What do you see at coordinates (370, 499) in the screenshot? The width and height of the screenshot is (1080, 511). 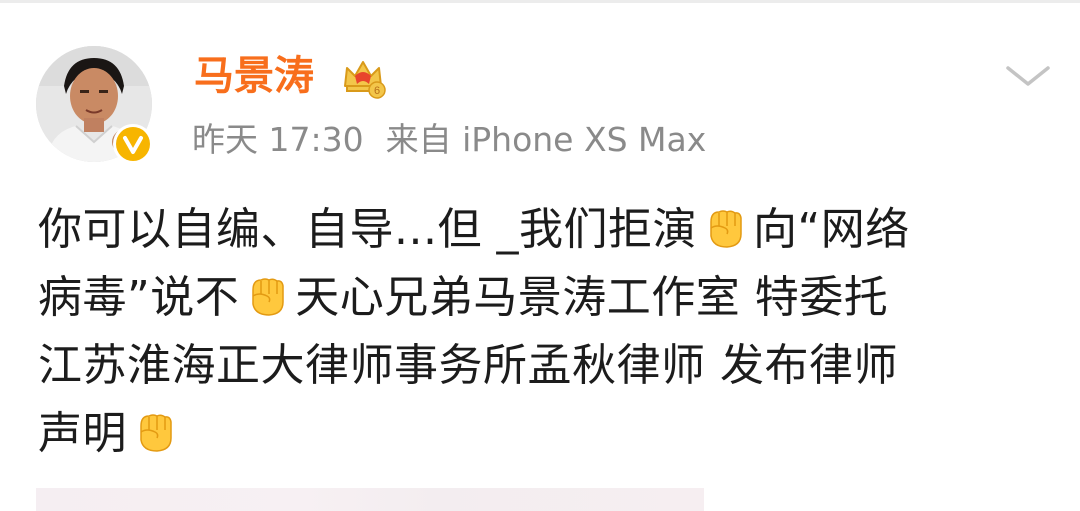 I see `image-preview` at bounding box center [370, 499].